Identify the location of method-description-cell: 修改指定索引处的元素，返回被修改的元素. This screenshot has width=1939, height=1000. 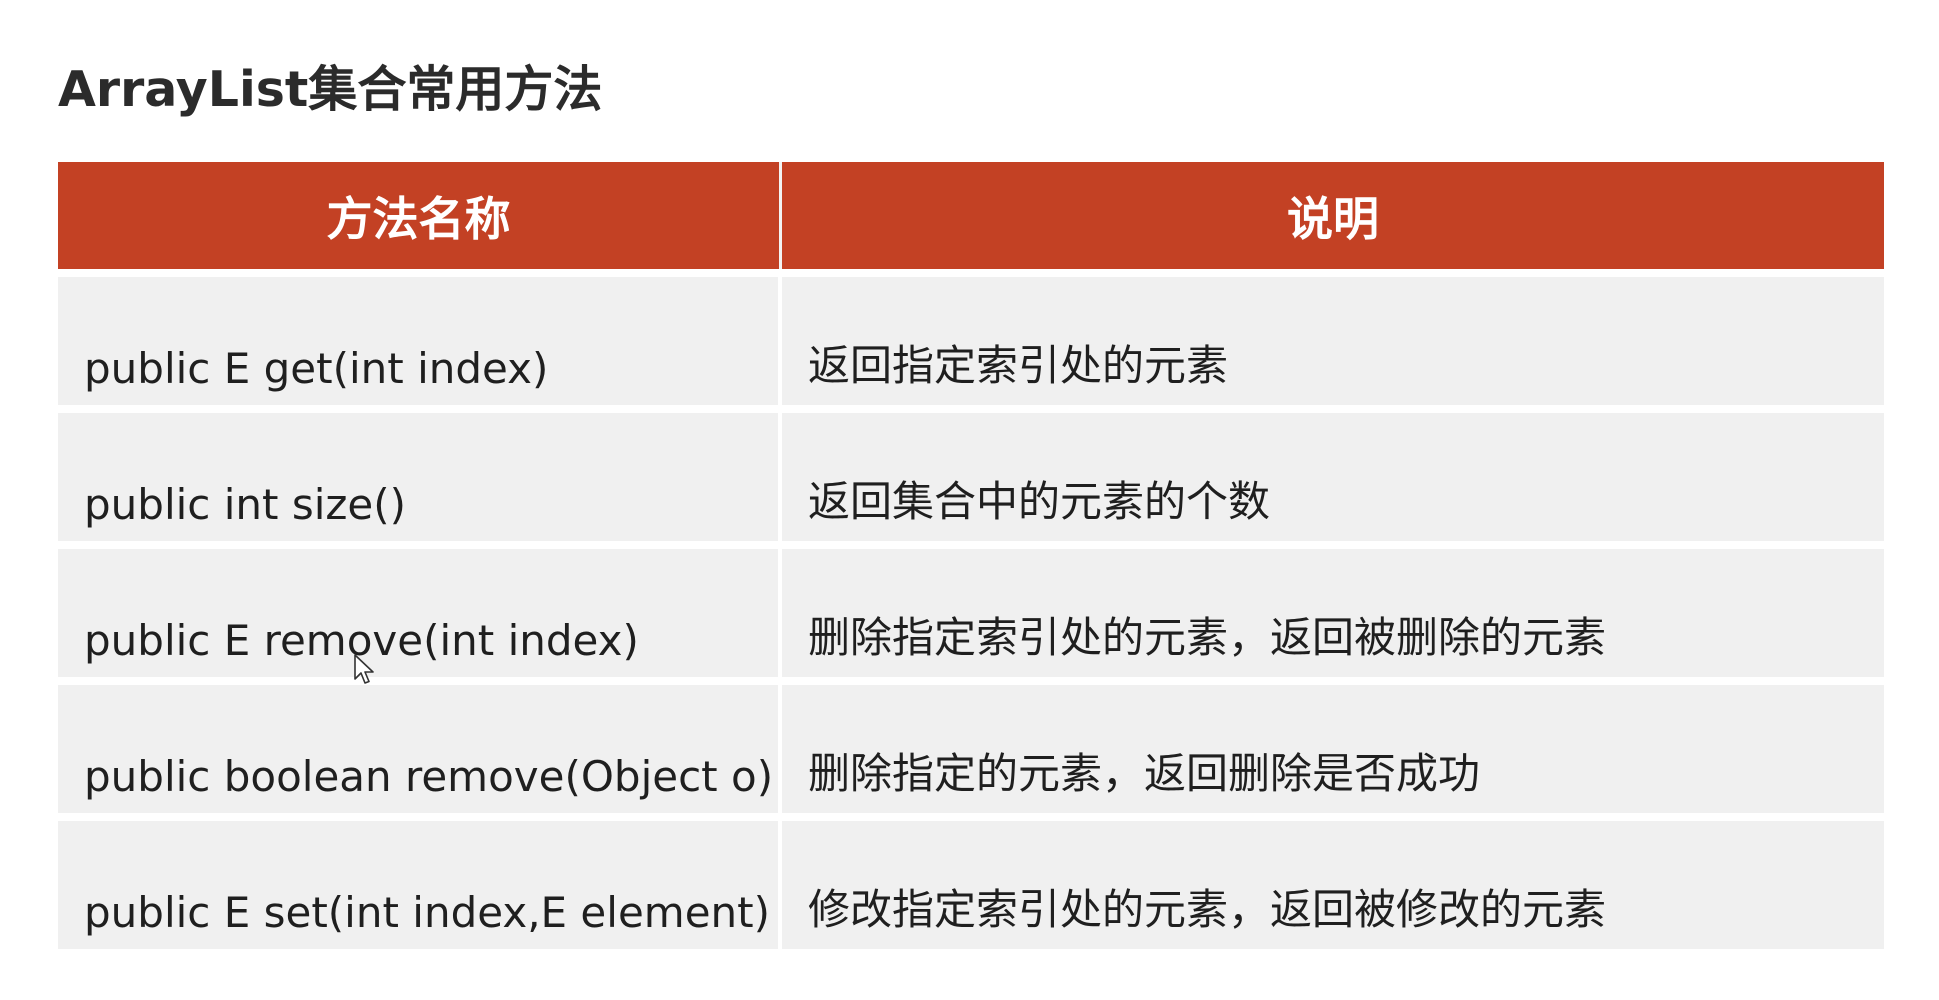
(1333, 885).